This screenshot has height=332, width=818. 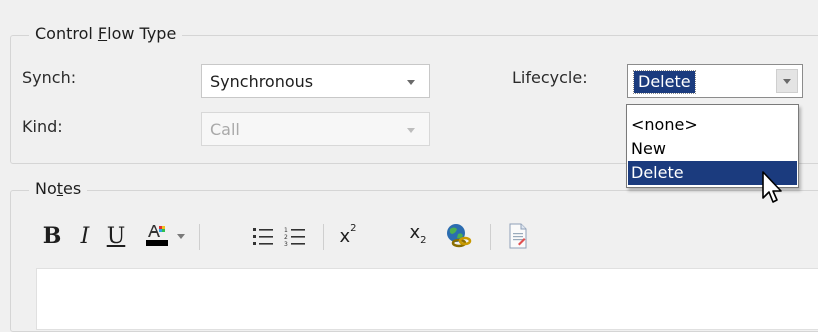 I want to click on bulleted-list-icon, so click(x=263, y=236).